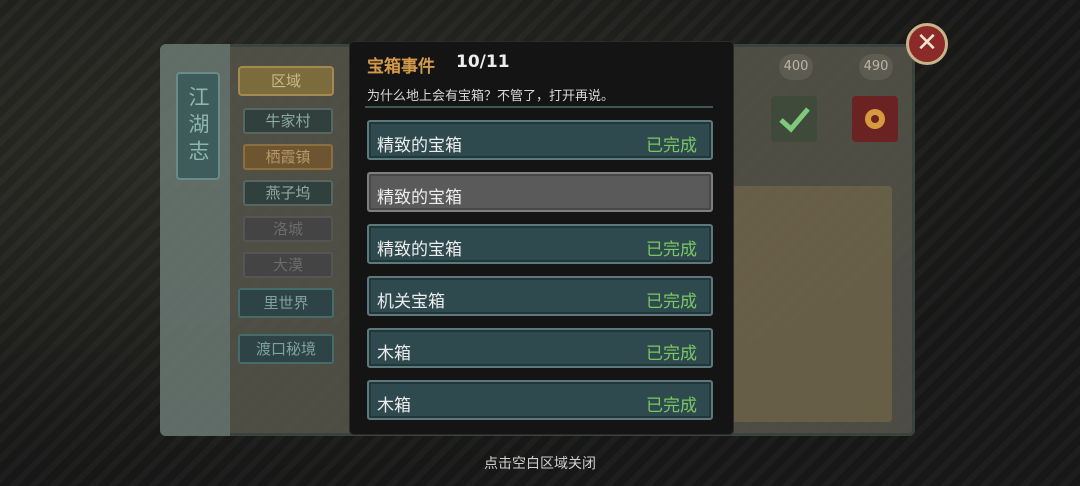  What do you see at coordinates (288, 229) in the screenshot?
I see `region-item: 洛城` at bounding box center [288, 229].